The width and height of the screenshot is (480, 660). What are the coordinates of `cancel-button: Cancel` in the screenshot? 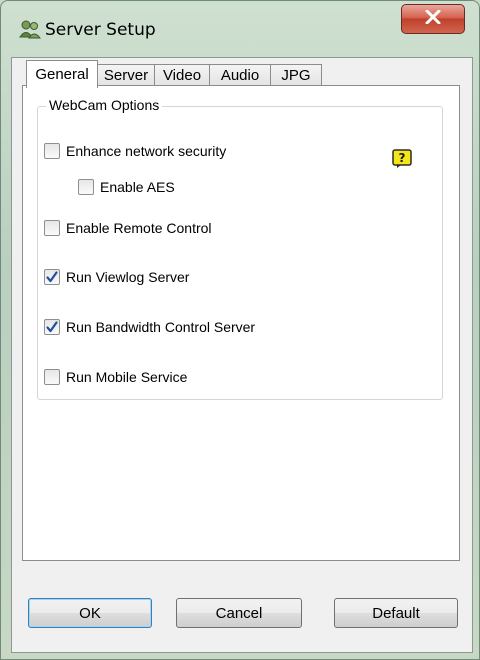 It's located at (239, 613).